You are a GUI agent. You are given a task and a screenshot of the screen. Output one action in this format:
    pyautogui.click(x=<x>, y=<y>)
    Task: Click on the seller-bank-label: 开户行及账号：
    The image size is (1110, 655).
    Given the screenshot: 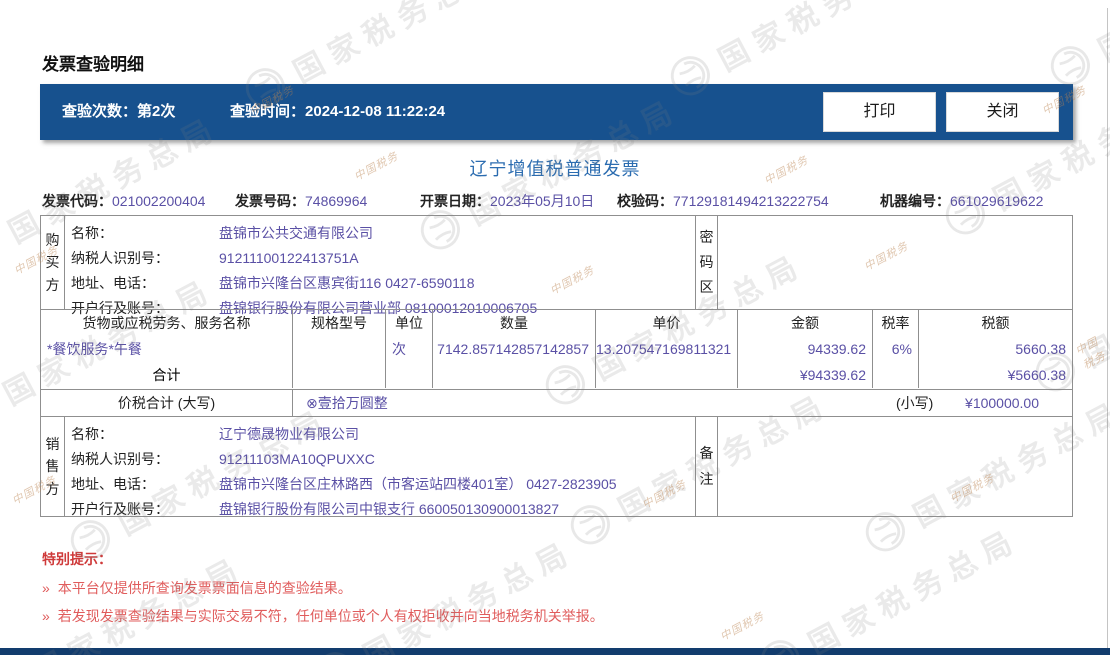 What is the action you would take?
    pyautogui.click(x=120, y=509)
    